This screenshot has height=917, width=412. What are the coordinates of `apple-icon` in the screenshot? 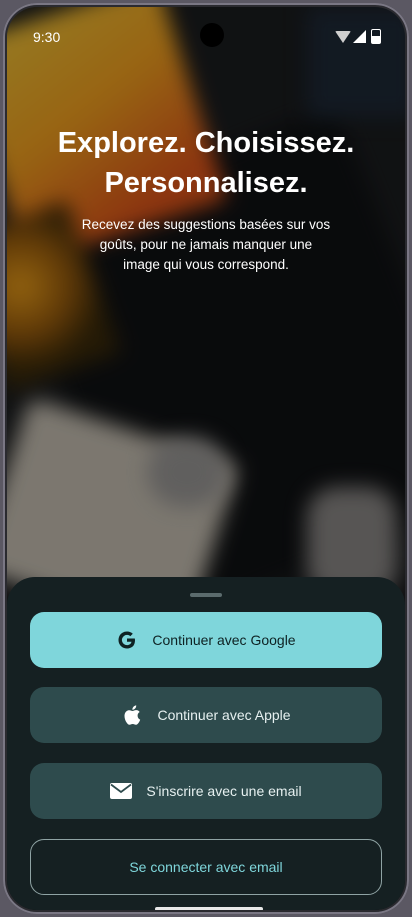 It's located at (132, 715).